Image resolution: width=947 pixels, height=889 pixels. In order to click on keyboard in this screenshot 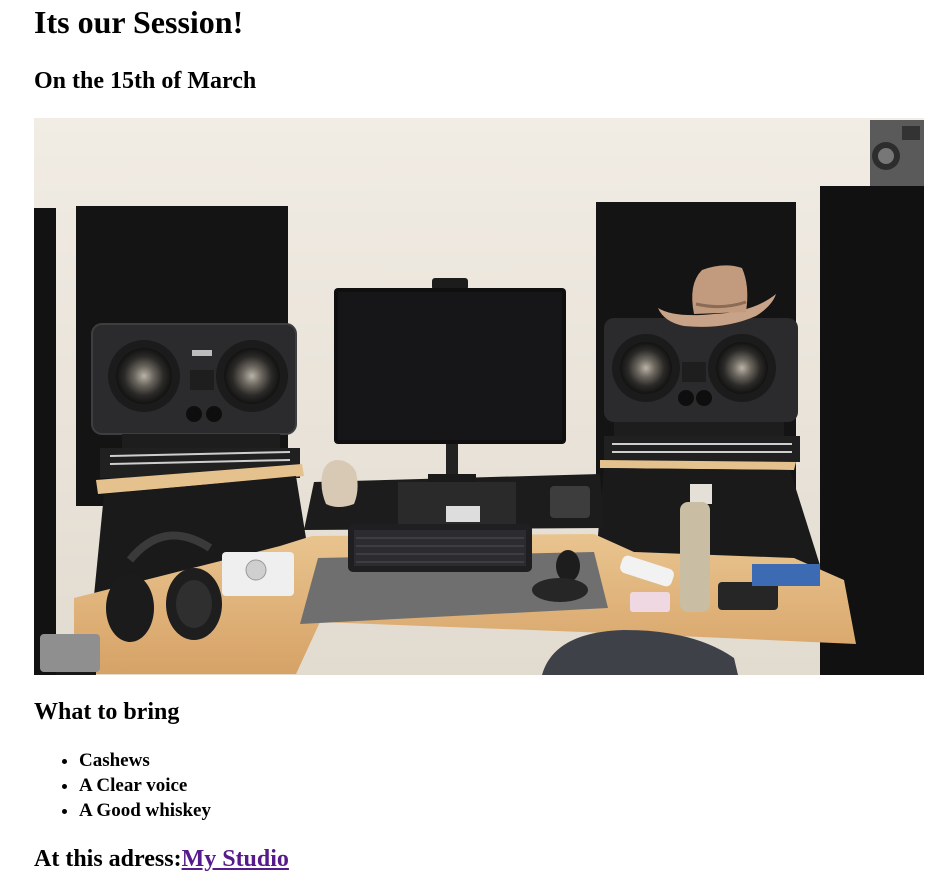, I will do `click(440, 548)`.